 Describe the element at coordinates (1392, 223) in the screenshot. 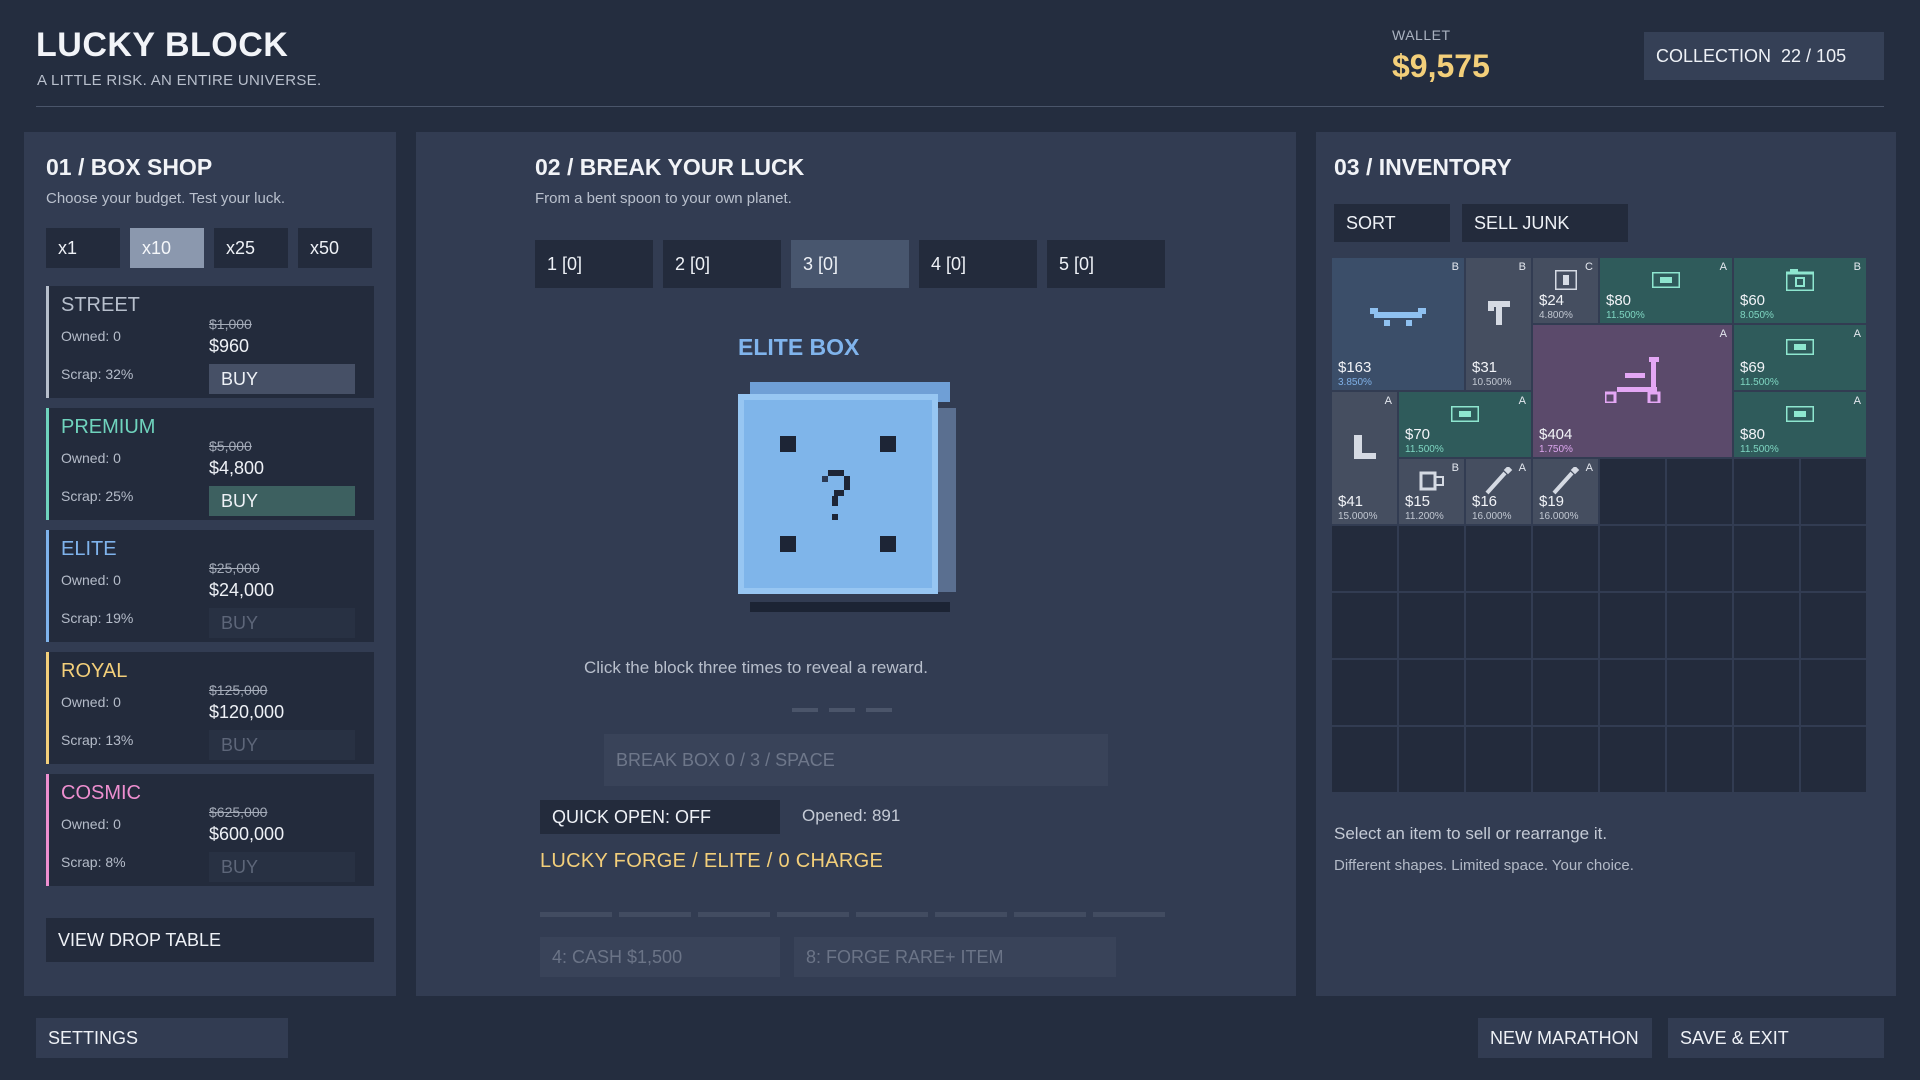

I see `sort-button: SORT` at that location.